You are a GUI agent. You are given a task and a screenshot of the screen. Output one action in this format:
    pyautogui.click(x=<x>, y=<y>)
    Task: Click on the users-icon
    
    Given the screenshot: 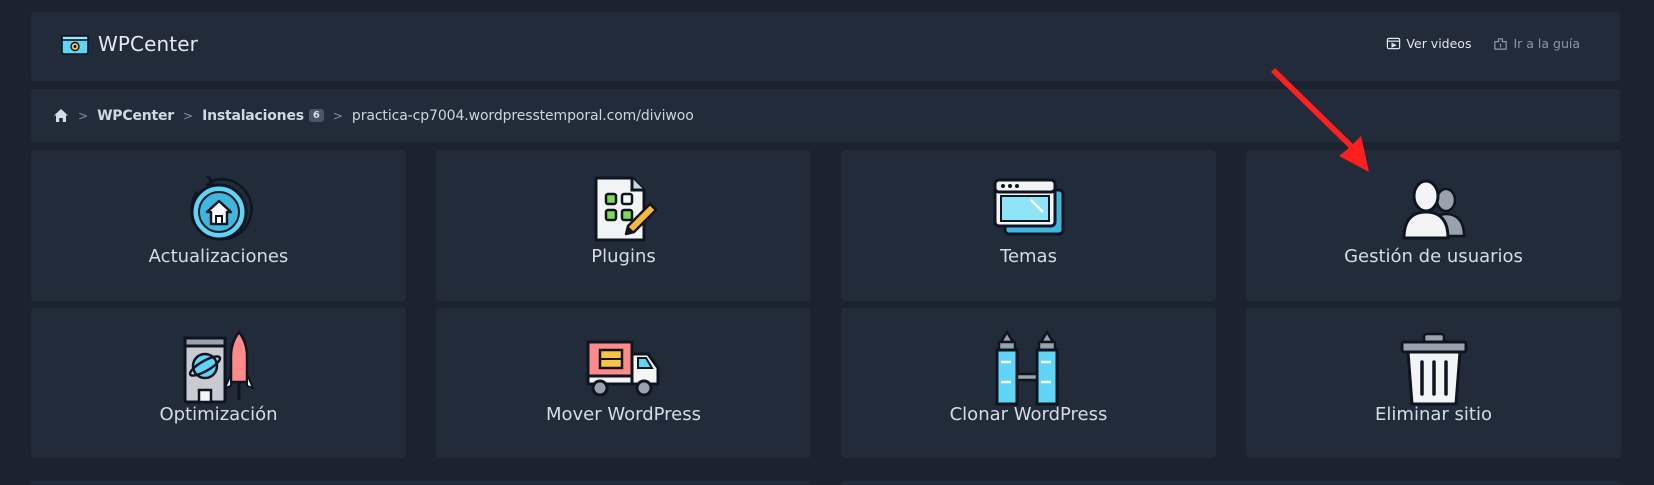 What is the action you would take?
    pyautogui.click(x=1434, y=210)
    